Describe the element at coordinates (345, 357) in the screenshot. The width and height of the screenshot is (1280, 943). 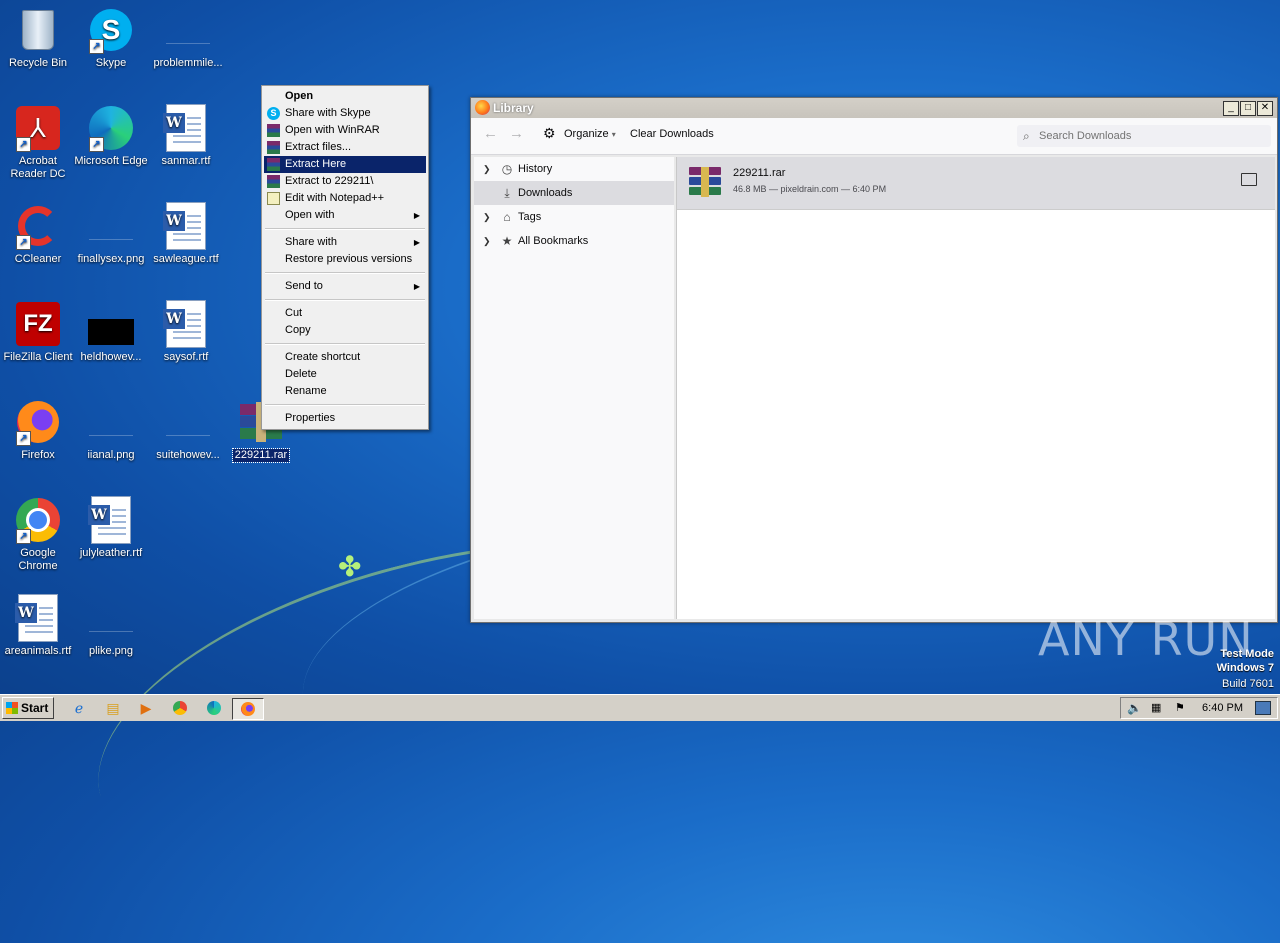
I see `menu-item-create-shortcut: Create shortcut` at that location.